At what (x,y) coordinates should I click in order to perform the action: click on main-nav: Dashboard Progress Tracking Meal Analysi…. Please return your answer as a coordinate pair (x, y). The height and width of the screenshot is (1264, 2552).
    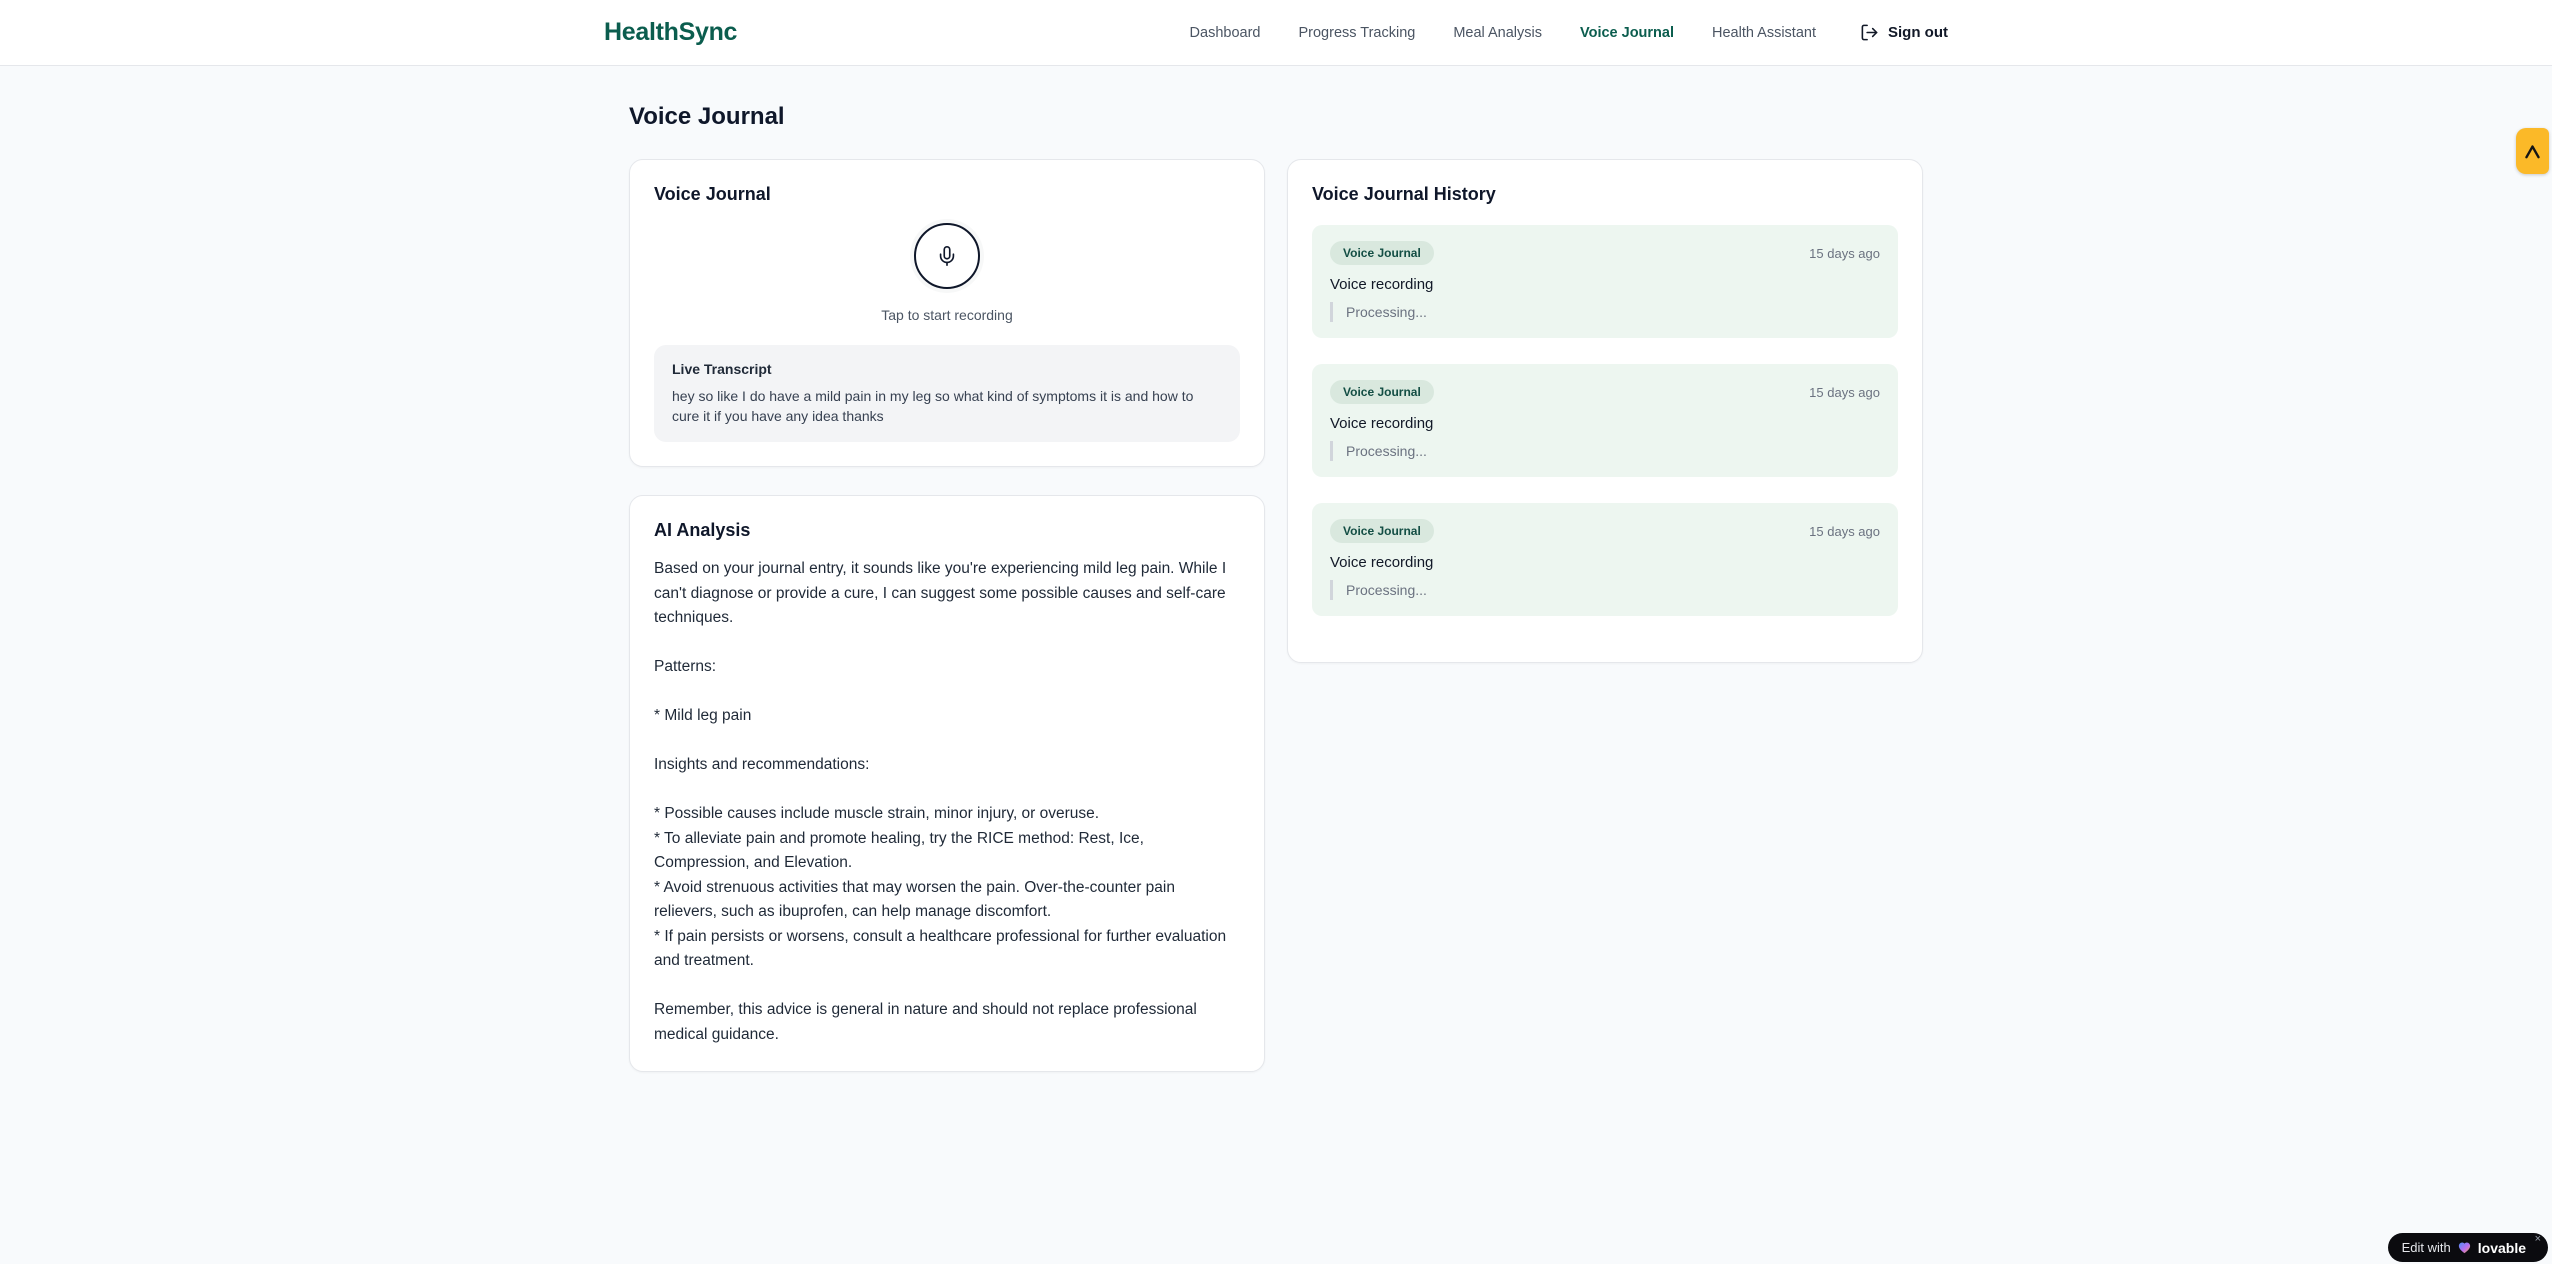
    Looking at the image, I should click on (1569, 32).